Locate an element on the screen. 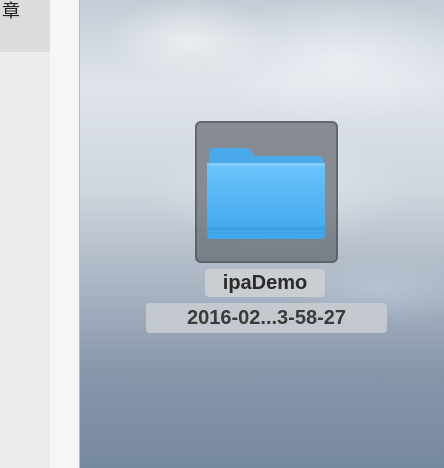 This screenshot has height=468, width=444. desktop-folder-selected is located at coordinates (266, 192).